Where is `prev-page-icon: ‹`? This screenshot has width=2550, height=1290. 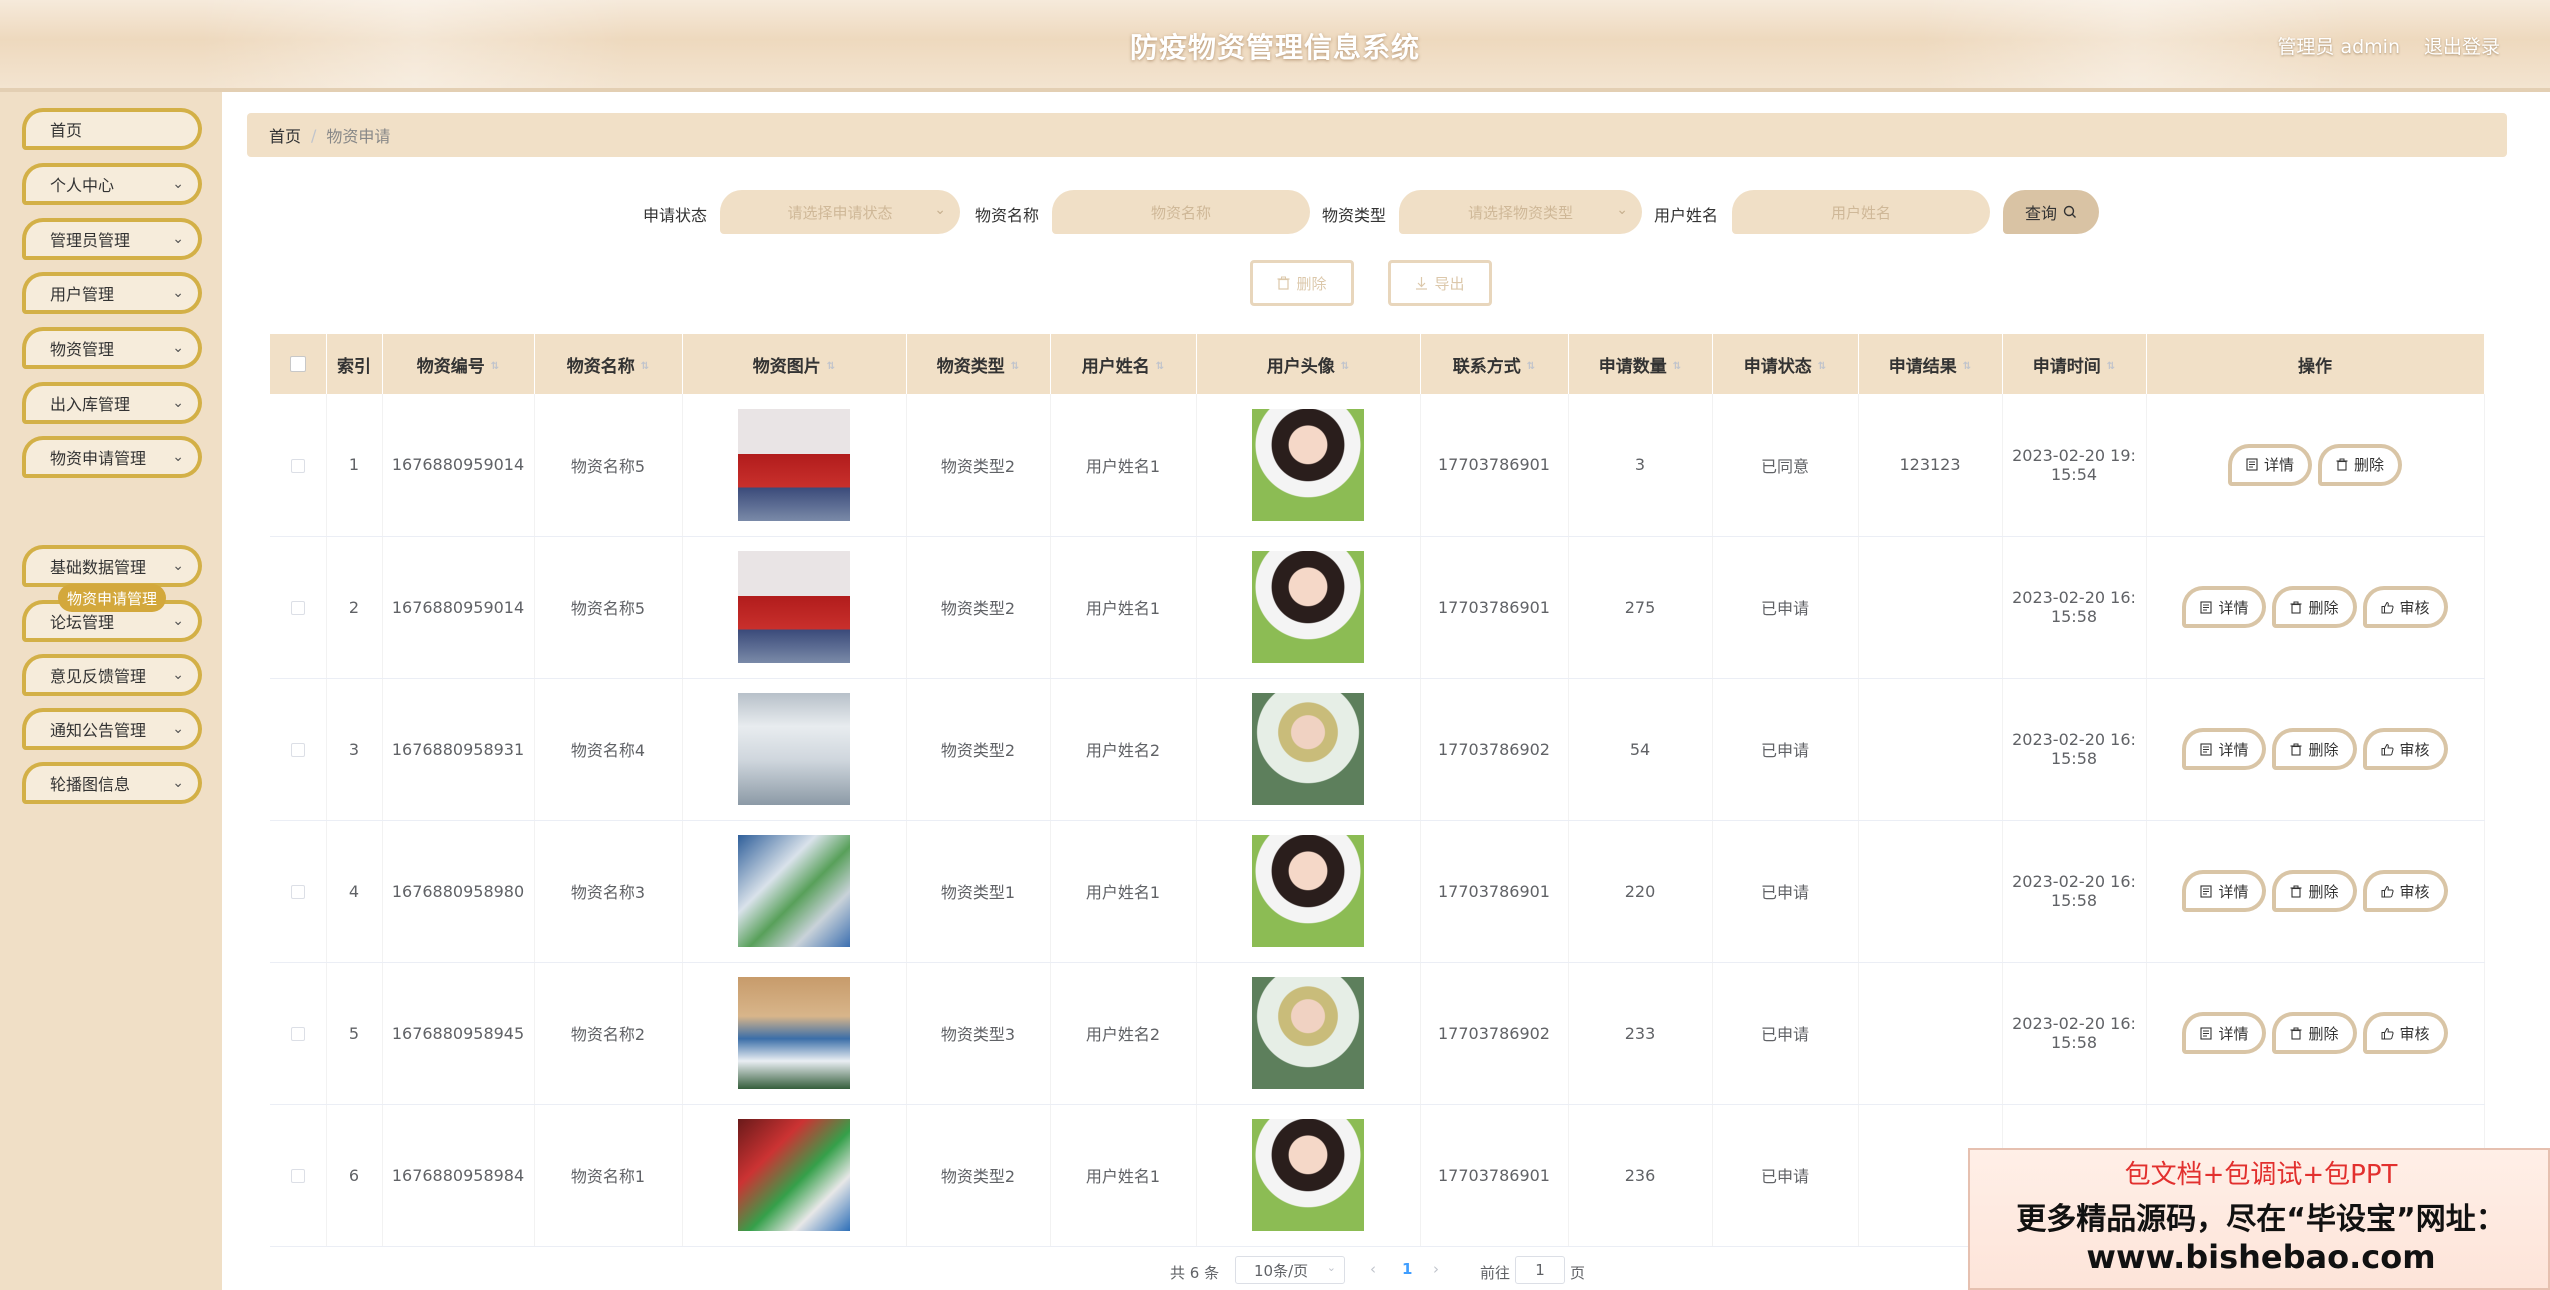
prev-page-icon: ‹ is located at coordinates (1373, 1269).